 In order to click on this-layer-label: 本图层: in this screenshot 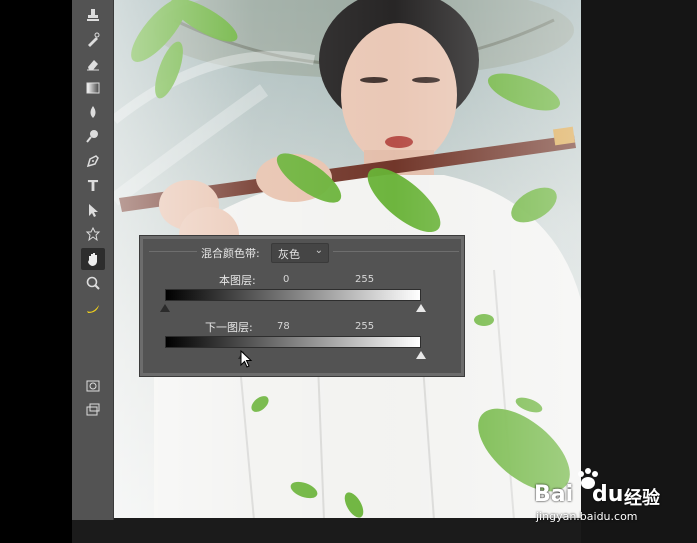, I will do `click(237, 280)`.